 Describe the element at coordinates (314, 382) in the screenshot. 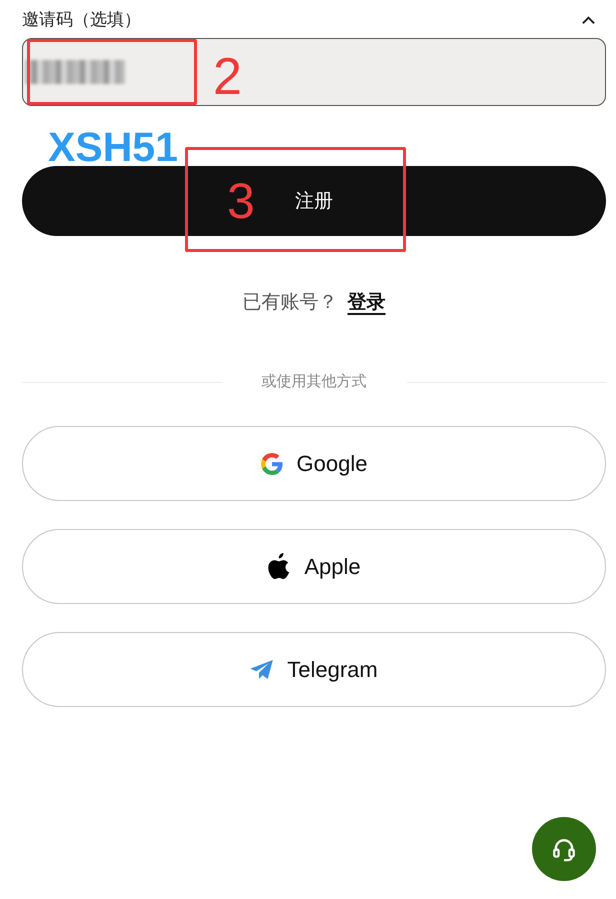

I see `divider-label: 或使用其他方式` at that location.